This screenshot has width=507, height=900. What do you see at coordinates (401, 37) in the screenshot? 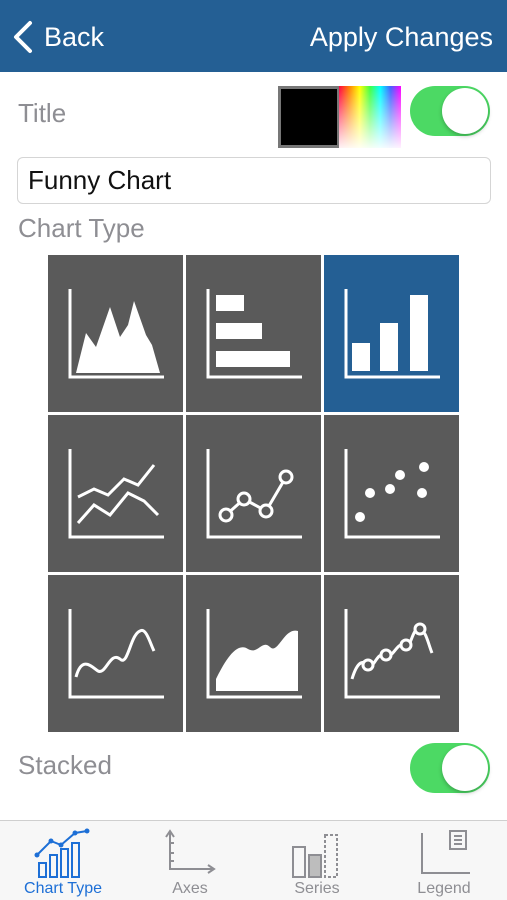
I see `apply-changes-button: Apply Changes` at bounding box center [401, 37].